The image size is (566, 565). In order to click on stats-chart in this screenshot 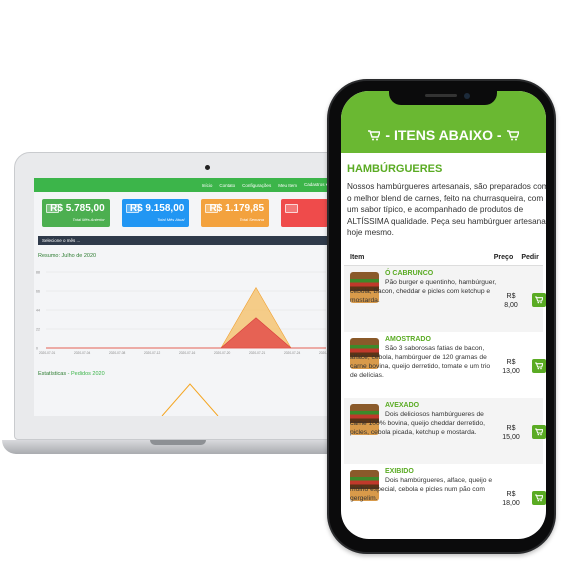, I will do `click(190, 399)`.